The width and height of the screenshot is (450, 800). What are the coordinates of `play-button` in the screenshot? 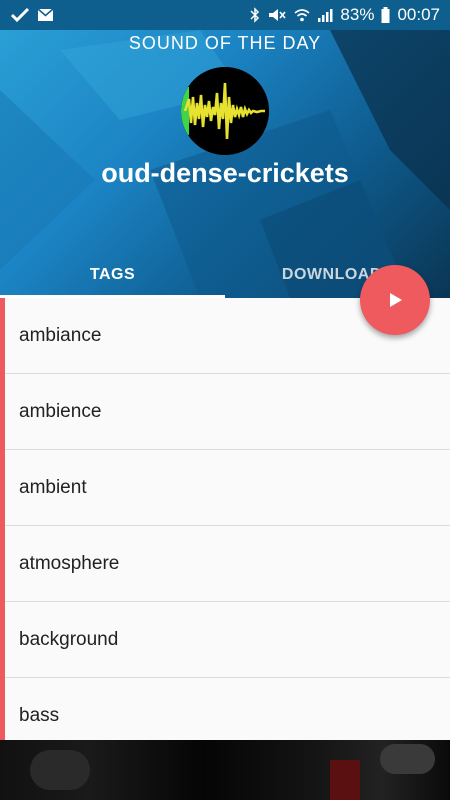 It's located at (395, 300).